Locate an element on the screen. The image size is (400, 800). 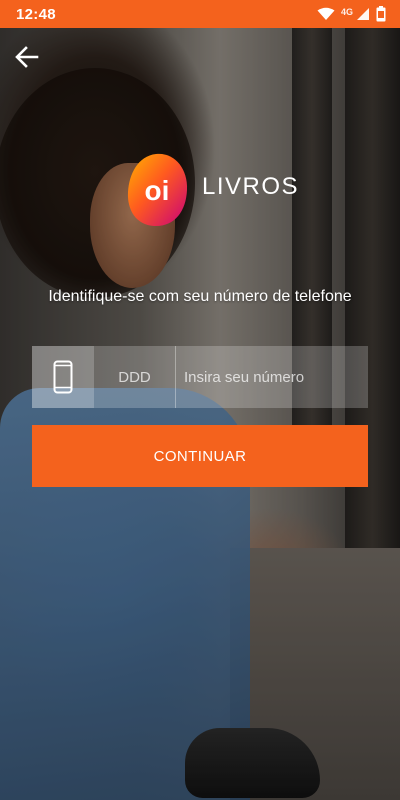
oi-logo-icon: oi is located at coordinates (157, 190).